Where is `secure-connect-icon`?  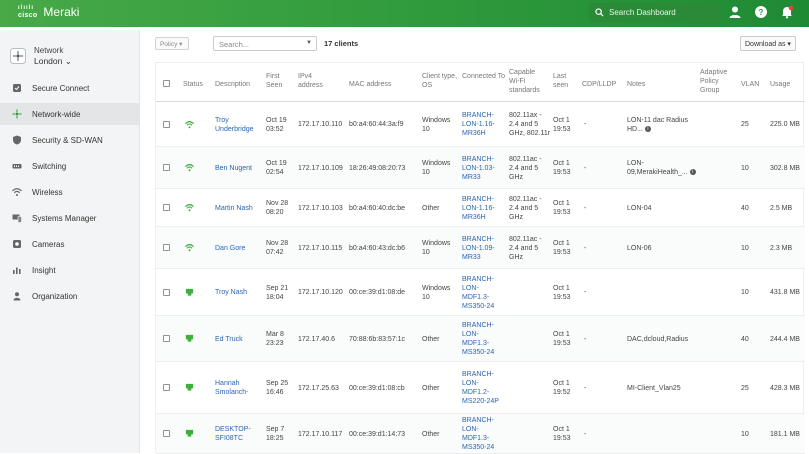 secure-connect-icon is located at coordinates (17, 88).